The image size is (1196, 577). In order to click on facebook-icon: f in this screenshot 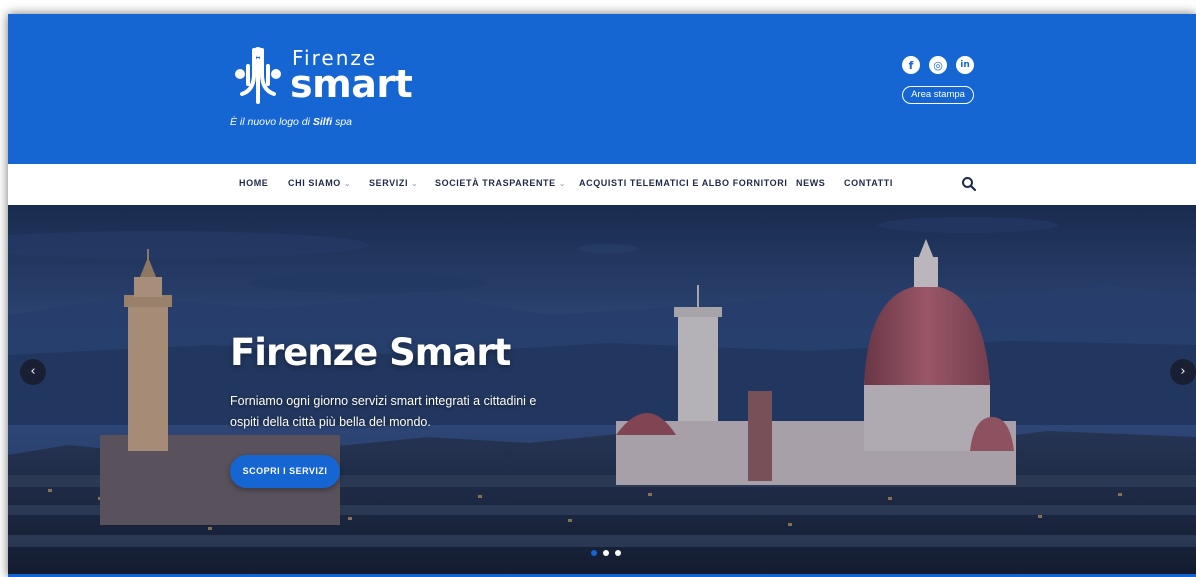, I will do `click(911, 65)`.